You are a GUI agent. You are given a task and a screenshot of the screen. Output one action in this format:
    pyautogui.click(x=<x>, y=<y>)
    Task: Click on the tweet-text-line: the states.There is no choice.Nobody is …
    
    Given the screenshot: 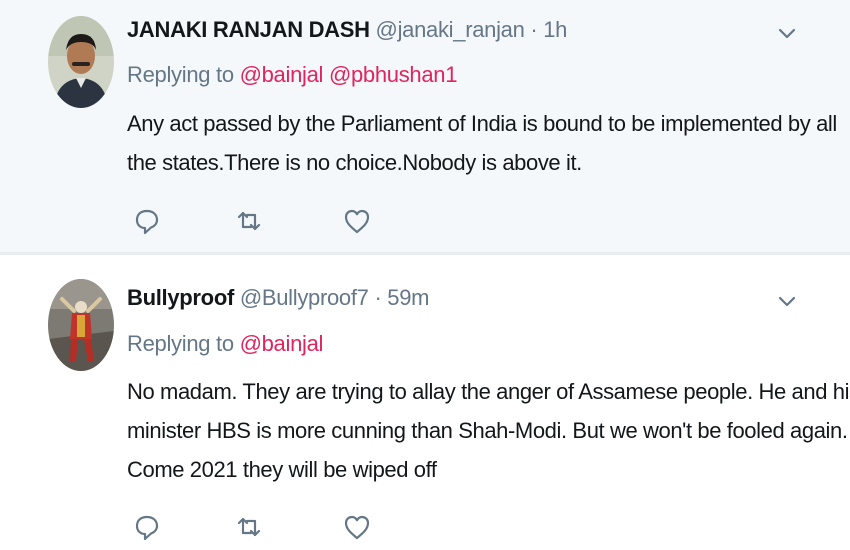 What is the action you would take?
    pyautogui.click(x=354, y=162)
    